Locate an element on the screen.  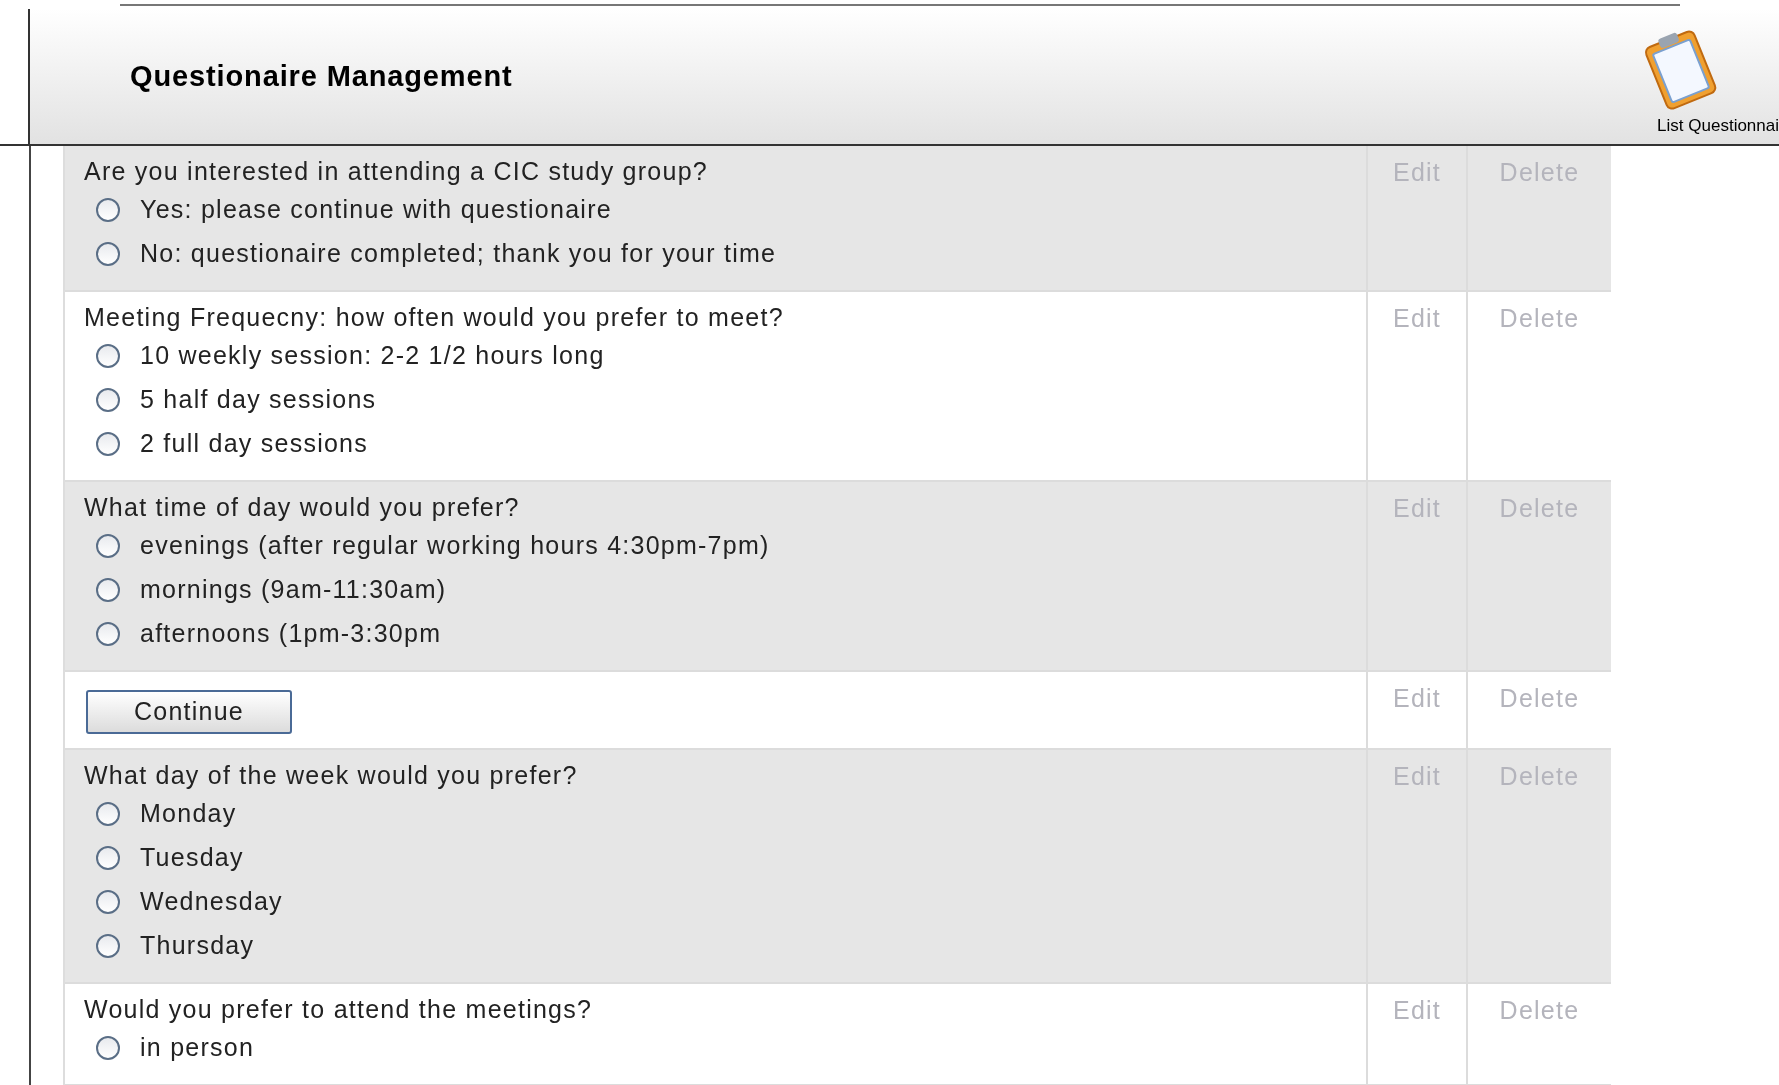
option-label: Yes: please continue with questionaire is located at coordinates (376, 210).